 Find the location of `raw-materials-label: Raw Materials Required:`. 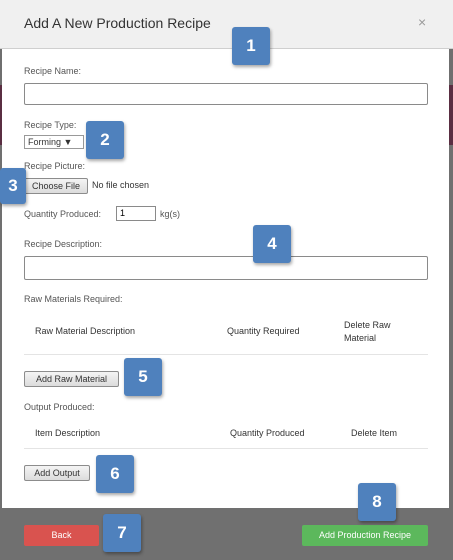

raw-materials-label: Raw Materials Required: is located at coordinates (73, 299).